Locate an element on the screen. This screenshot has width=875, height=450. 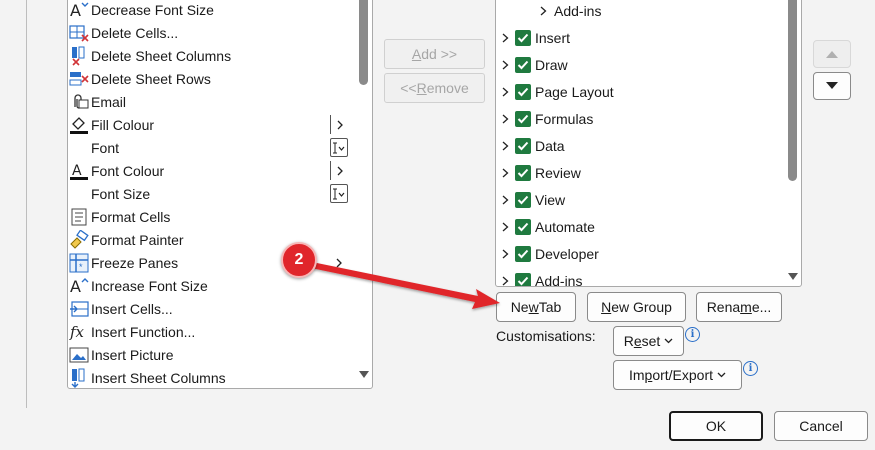
step-callout-badge: 2 is located at coordinates (299, 260).